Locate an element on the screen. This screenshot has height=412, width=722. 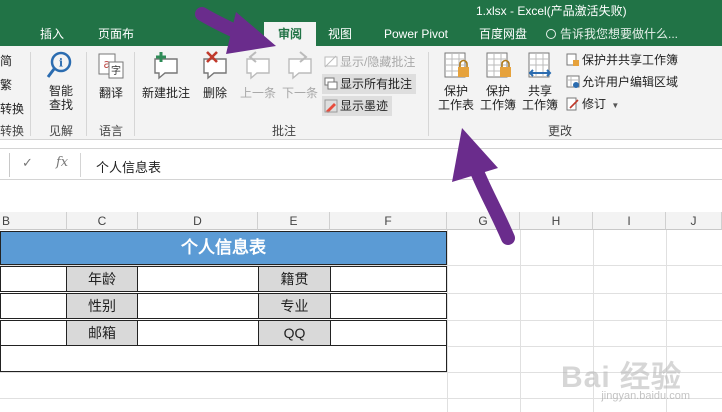
search-icon: i is located at coordinates (59, 64).